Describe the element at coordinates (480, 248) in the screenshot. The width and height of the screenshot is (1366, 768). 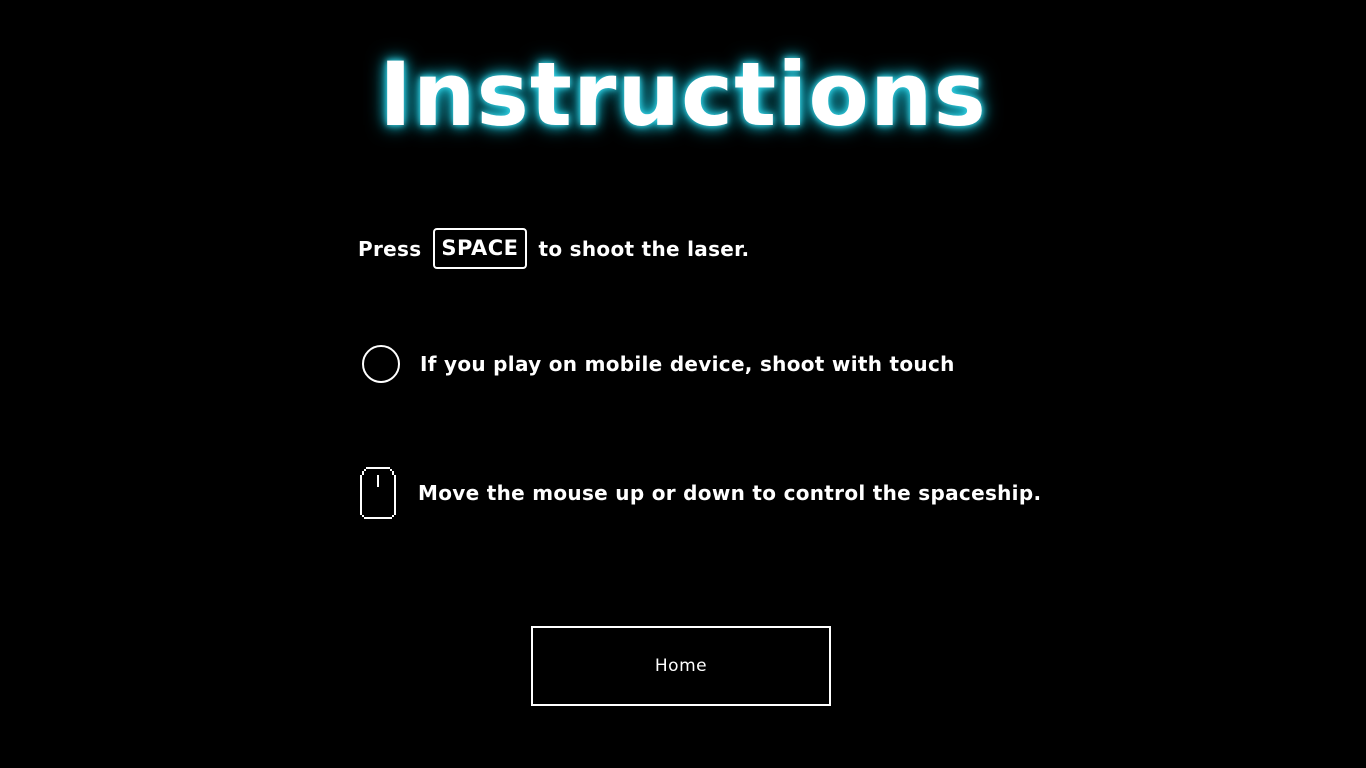
I see `space-key-badge: SPACE` at that location.